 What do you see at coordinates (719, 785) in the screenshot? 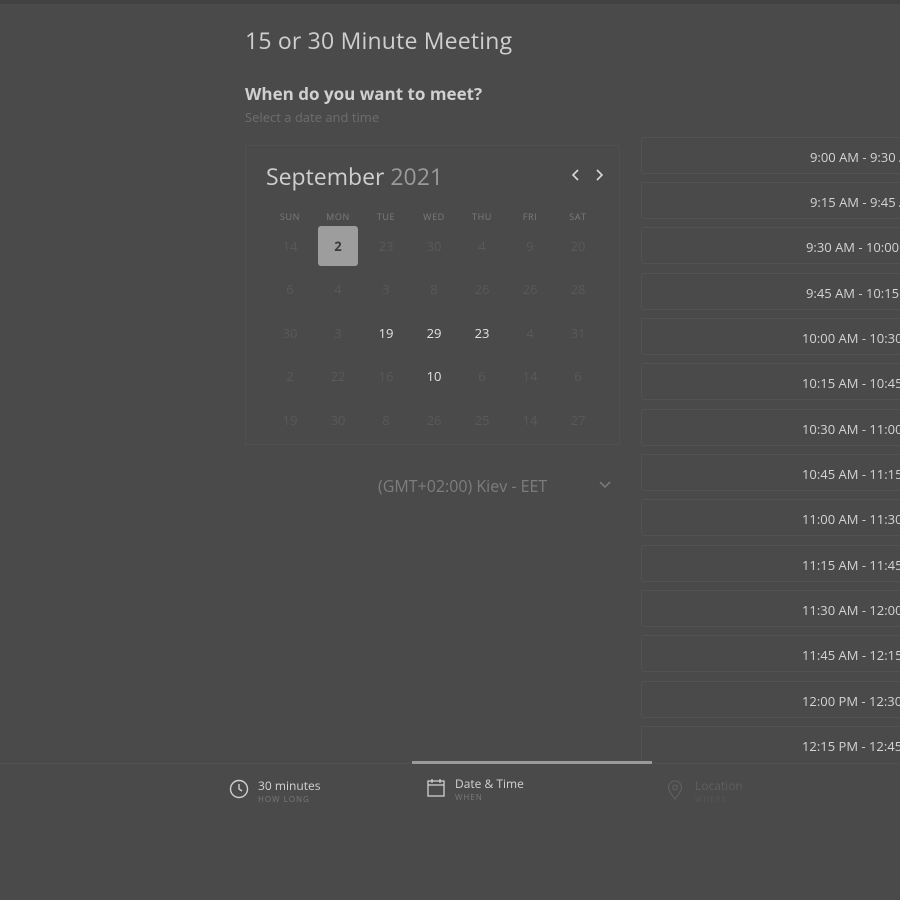
I see `step-location-label: Location` at bounding box center [719, 785].